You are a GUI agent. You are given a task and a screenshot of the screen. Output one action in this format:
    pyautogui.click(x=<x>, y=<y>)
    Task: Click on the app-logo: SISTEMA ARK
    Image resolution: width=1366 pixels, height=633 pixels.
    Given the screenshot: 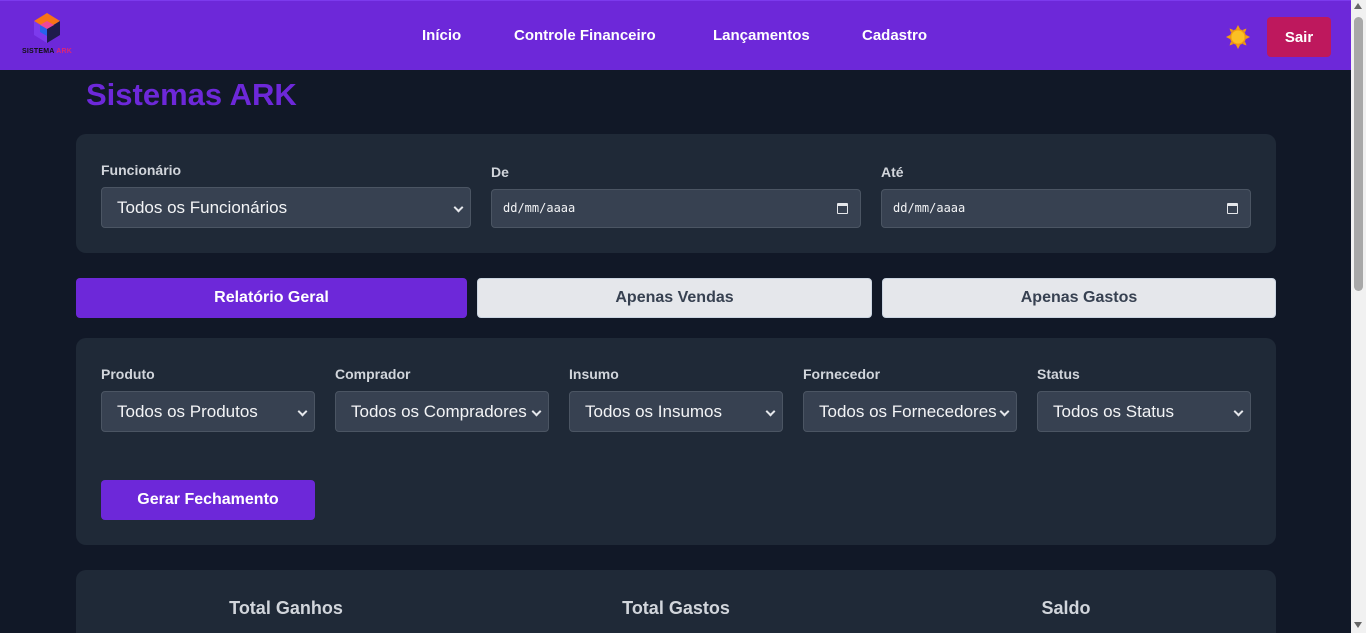 What is the action you would take?
    pyautogui.click(x=47, y=35)
    